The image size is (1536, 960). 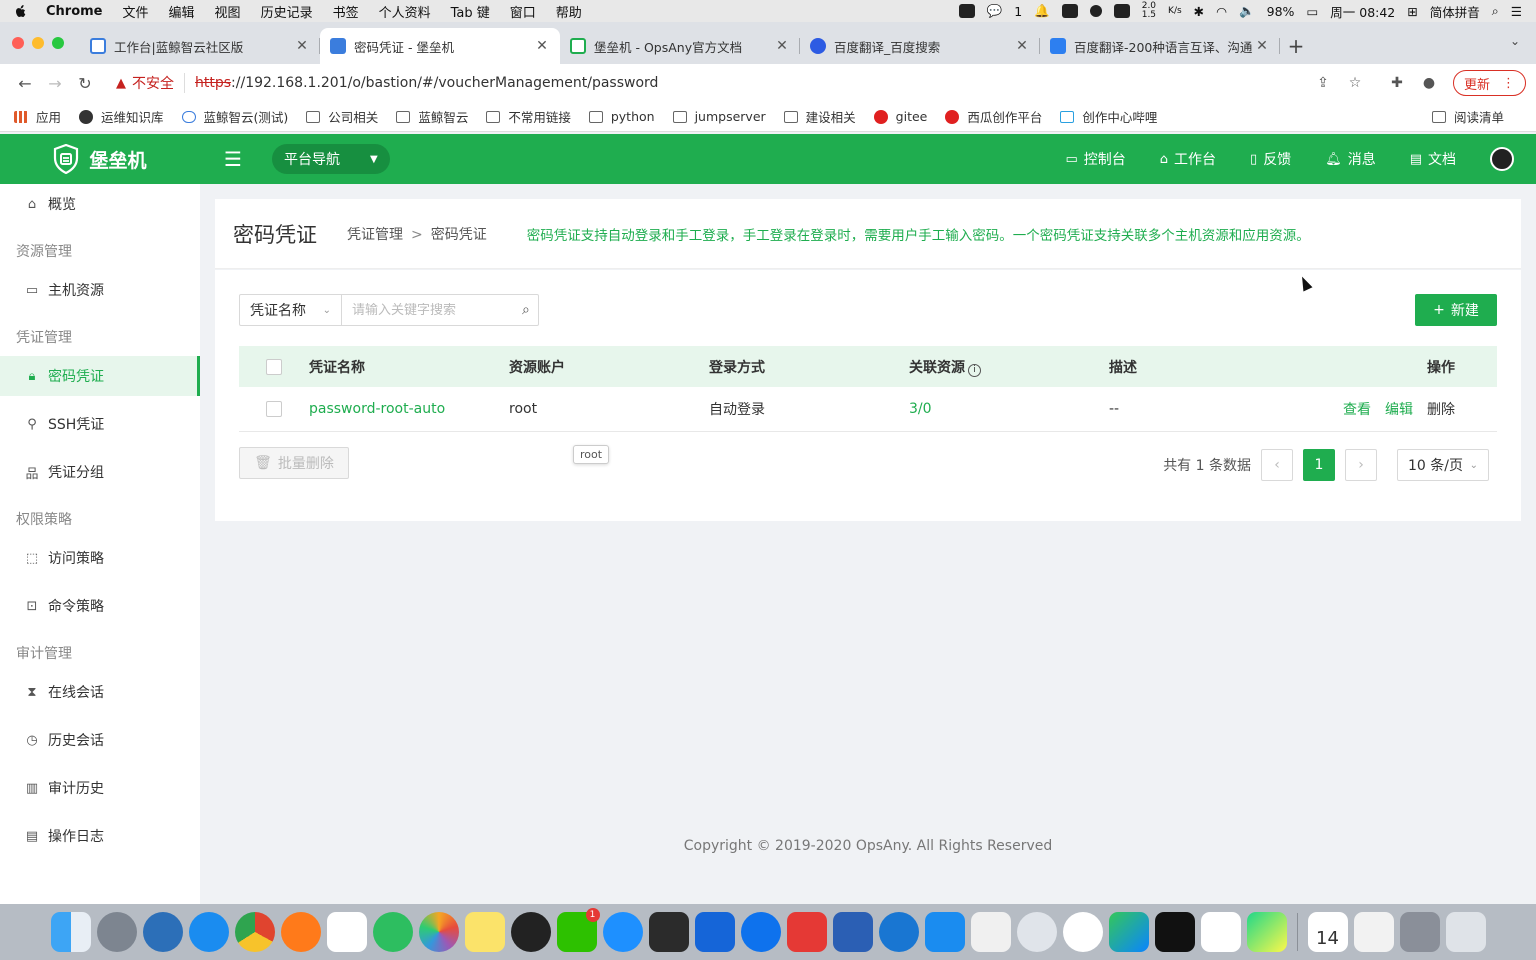 What do you see at coordinates (1502, 159) in the screenshot?
I see `user-avatar` at bounding box center [1502, 159].